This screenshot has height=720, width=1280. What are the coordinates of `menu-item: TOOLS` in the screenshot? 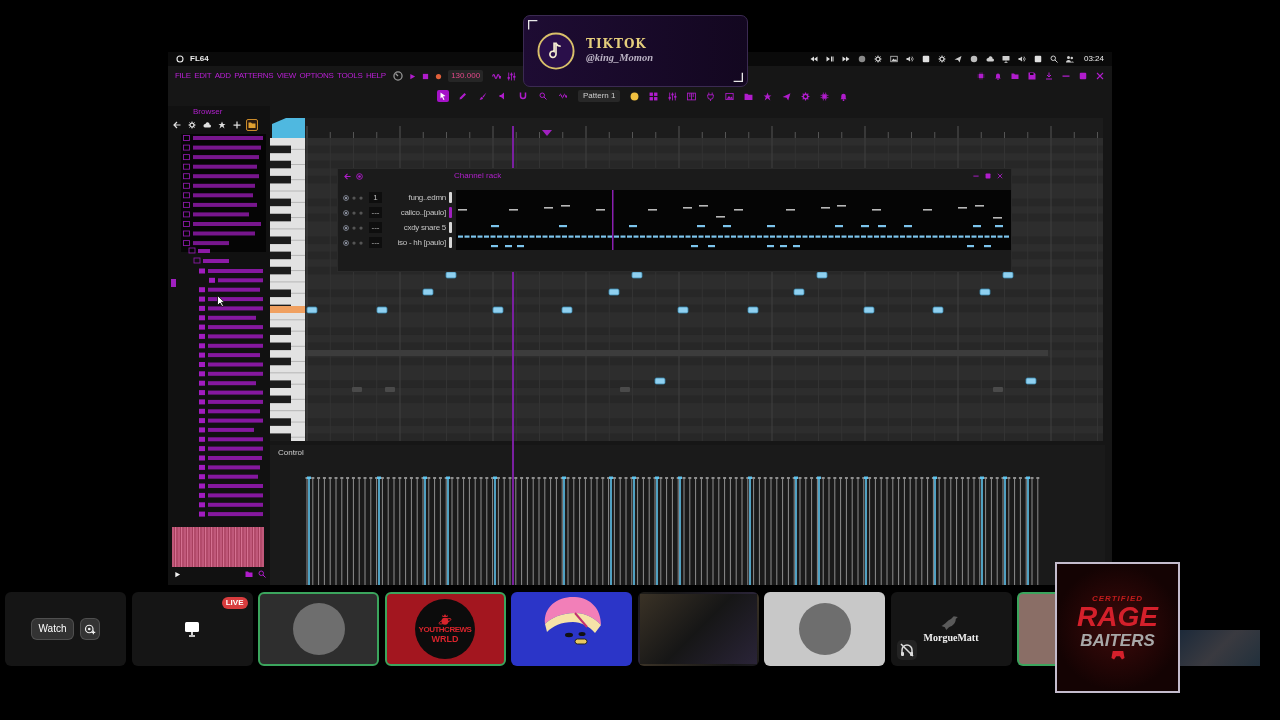 It's located at (350, 76).